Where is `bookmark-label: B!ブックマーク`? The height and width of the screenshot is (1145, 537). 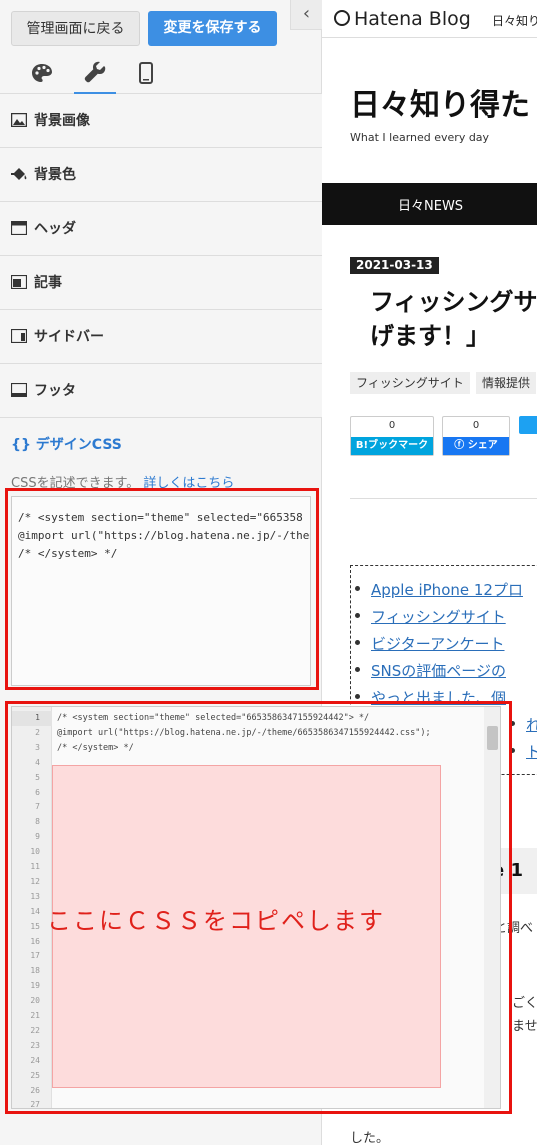 bookmark-label: B!ブックマーク is located at coordinates (392, 446).